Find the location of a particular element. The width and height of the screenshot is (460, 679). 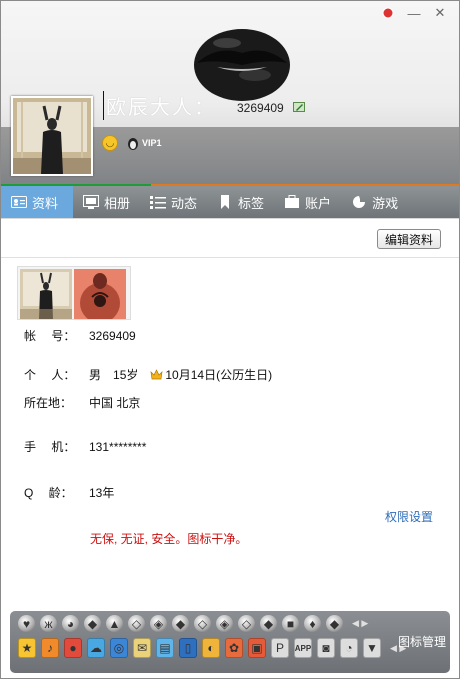

tab-games: 游戏 is located at coordinates (374, 202).